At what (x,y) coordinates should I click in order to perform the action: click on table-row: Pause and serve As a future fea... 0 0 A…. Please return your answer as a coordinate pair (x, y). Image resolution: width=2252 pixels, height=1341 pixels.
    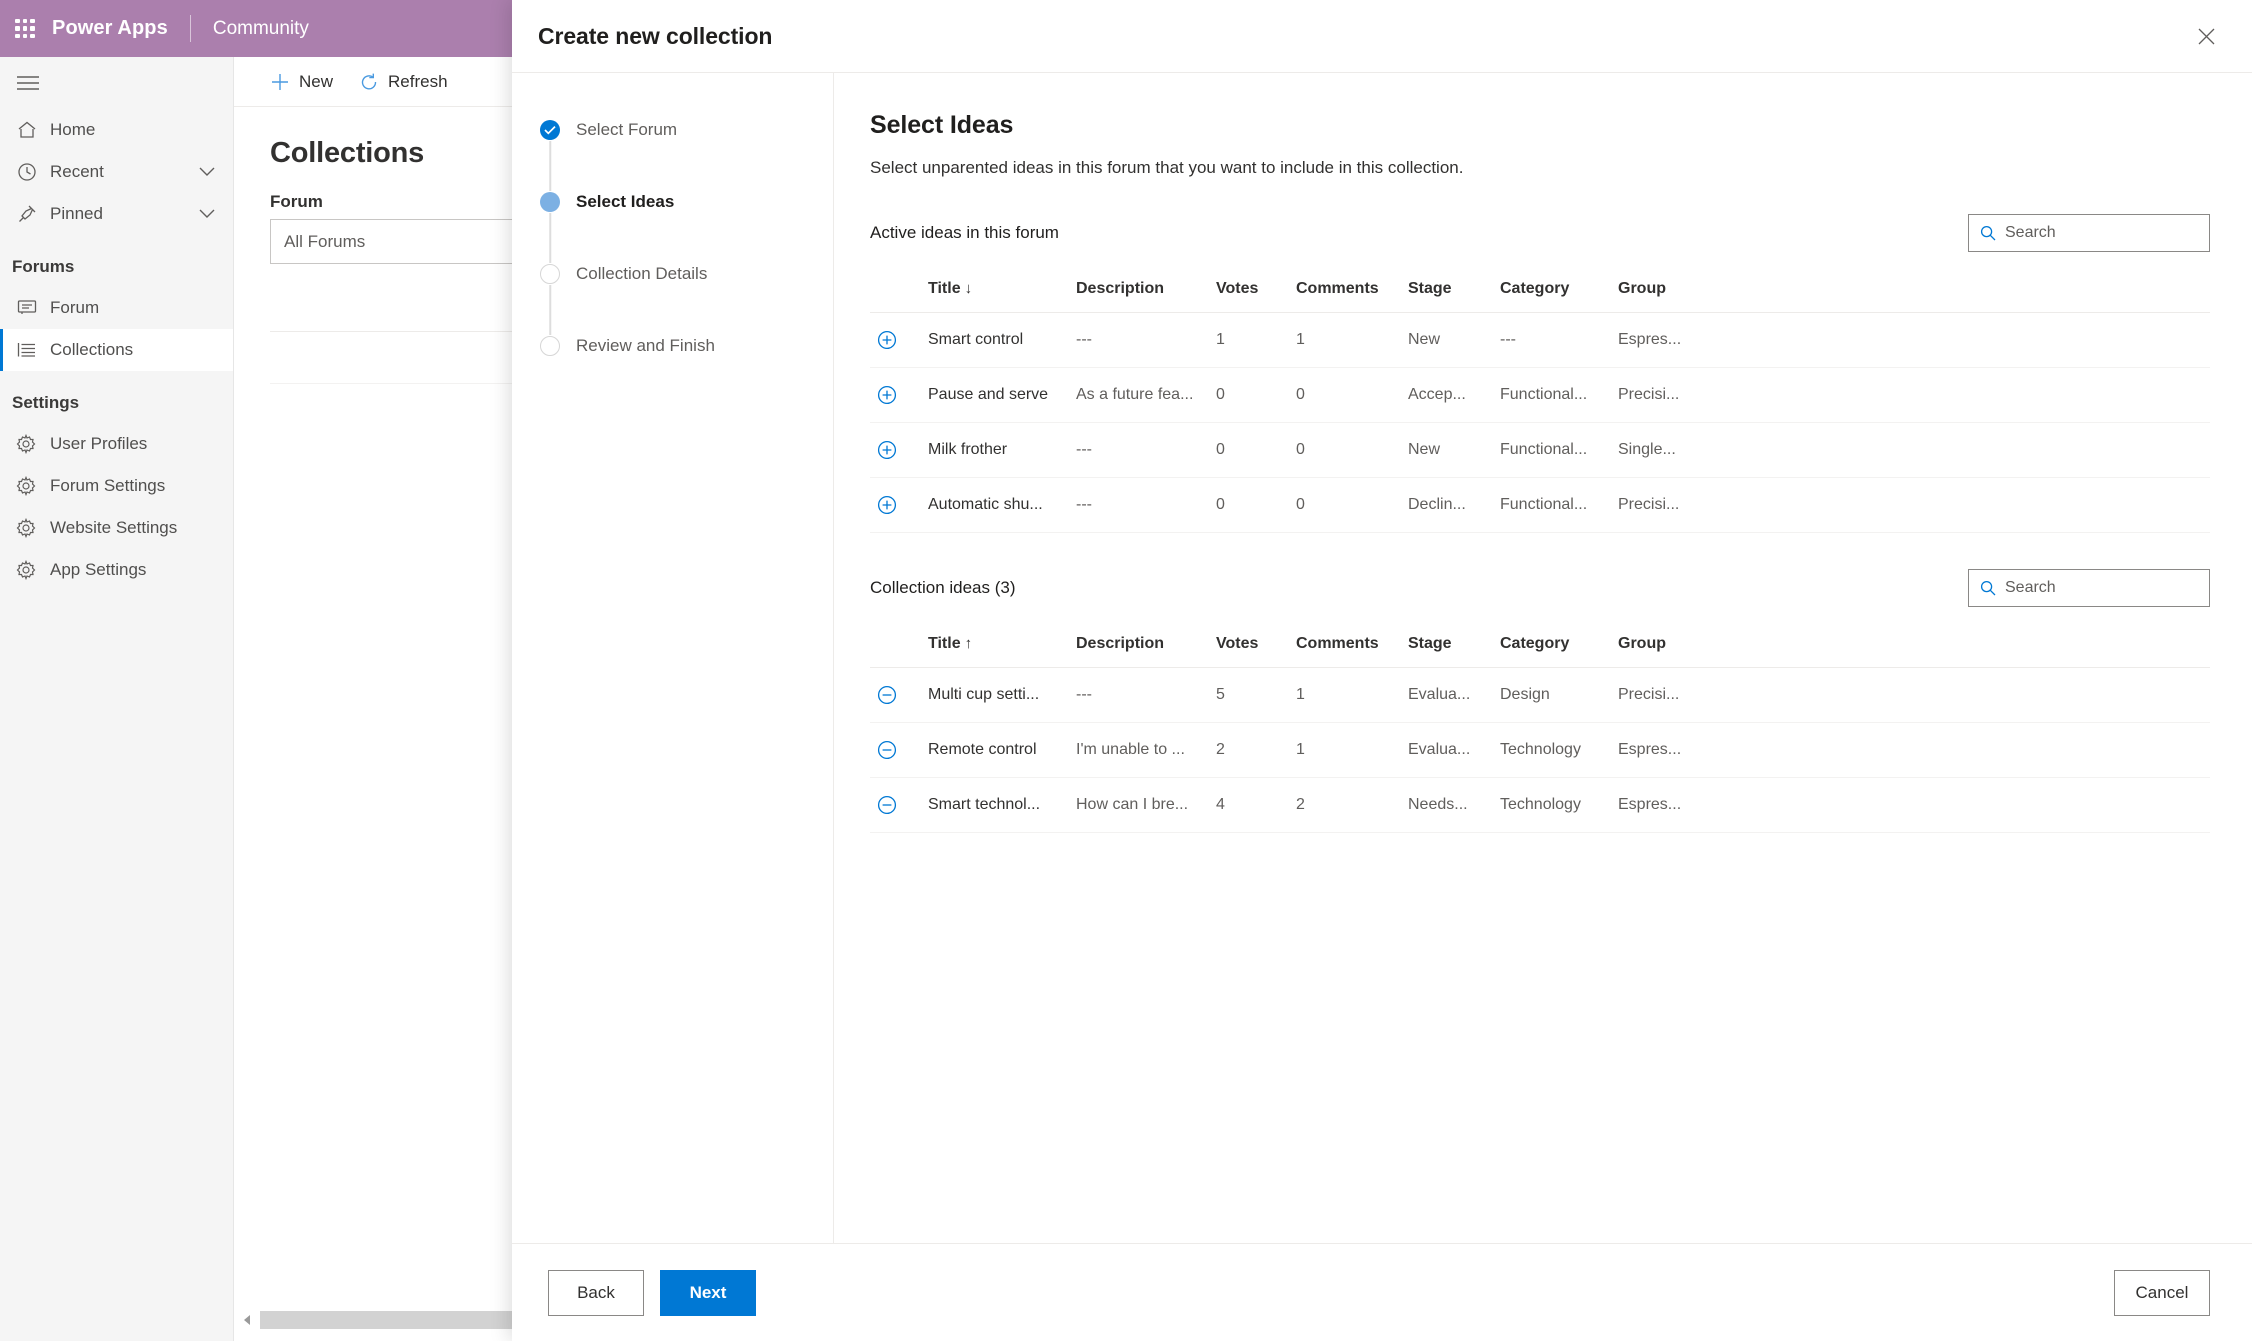
    Looking at the image, I should click on (1540, 395).